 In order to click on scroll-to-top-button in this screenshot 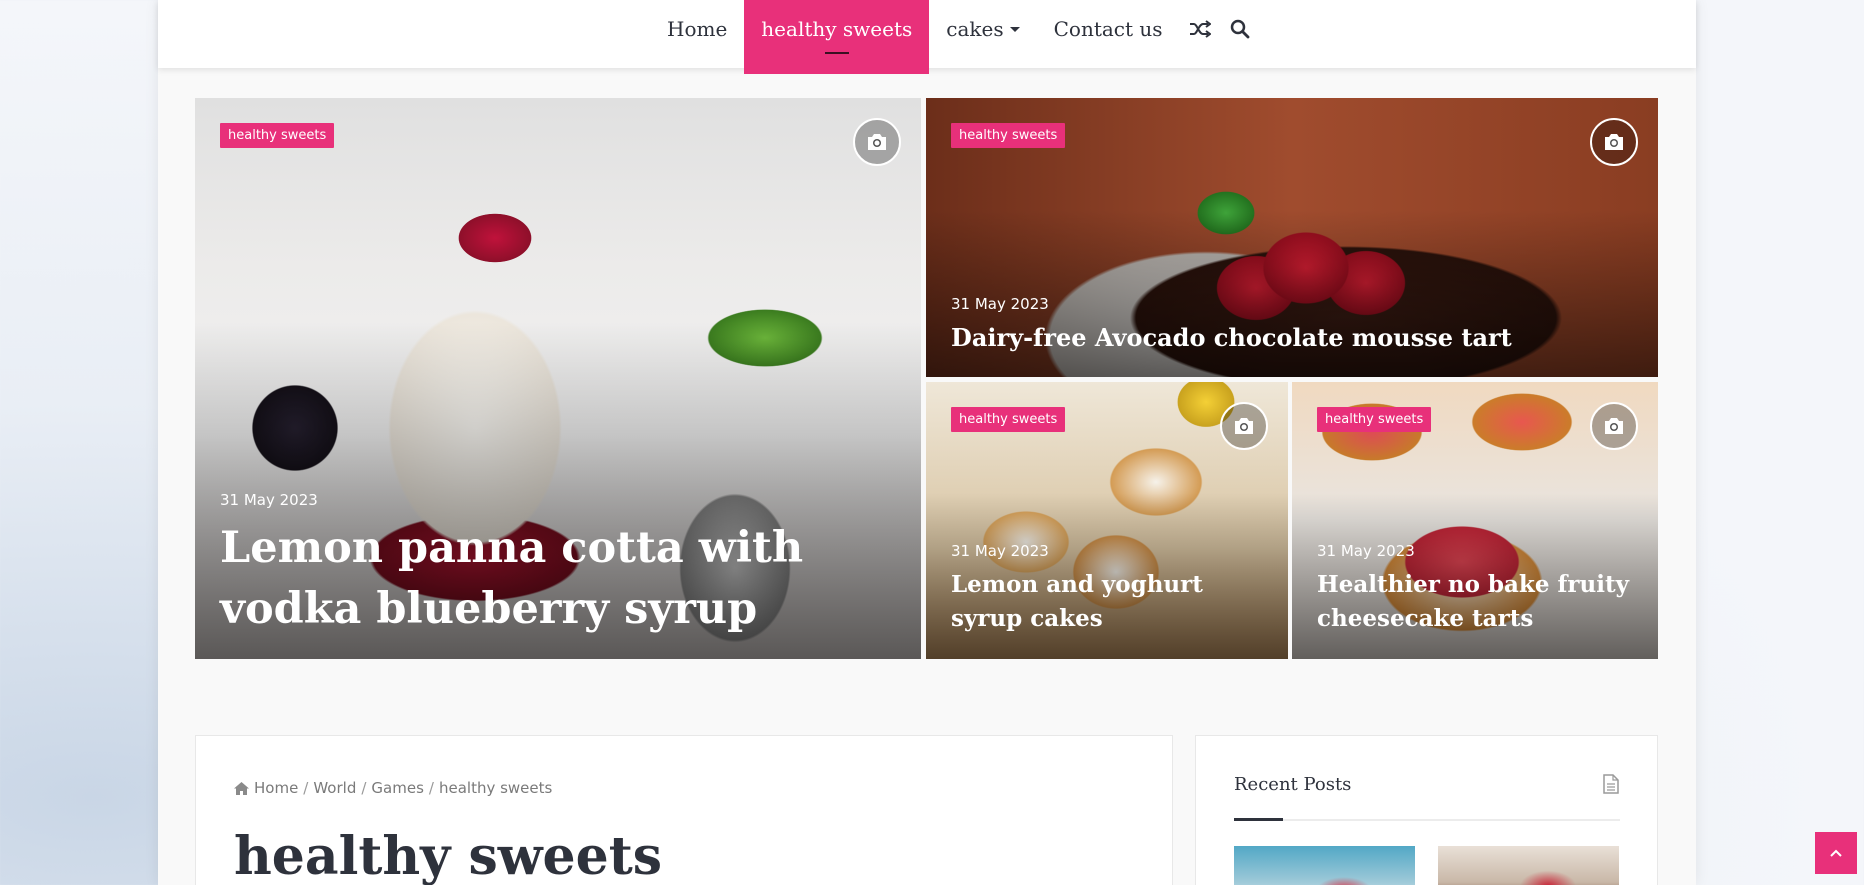, I will do `click(1836, 853)`.